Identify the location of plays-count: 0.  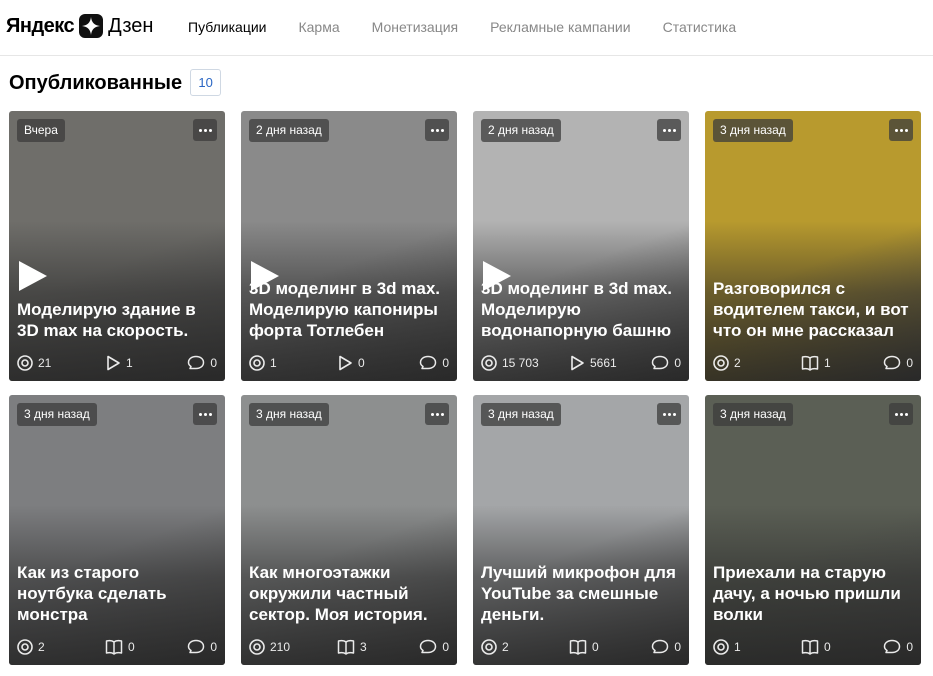
(361, 363).